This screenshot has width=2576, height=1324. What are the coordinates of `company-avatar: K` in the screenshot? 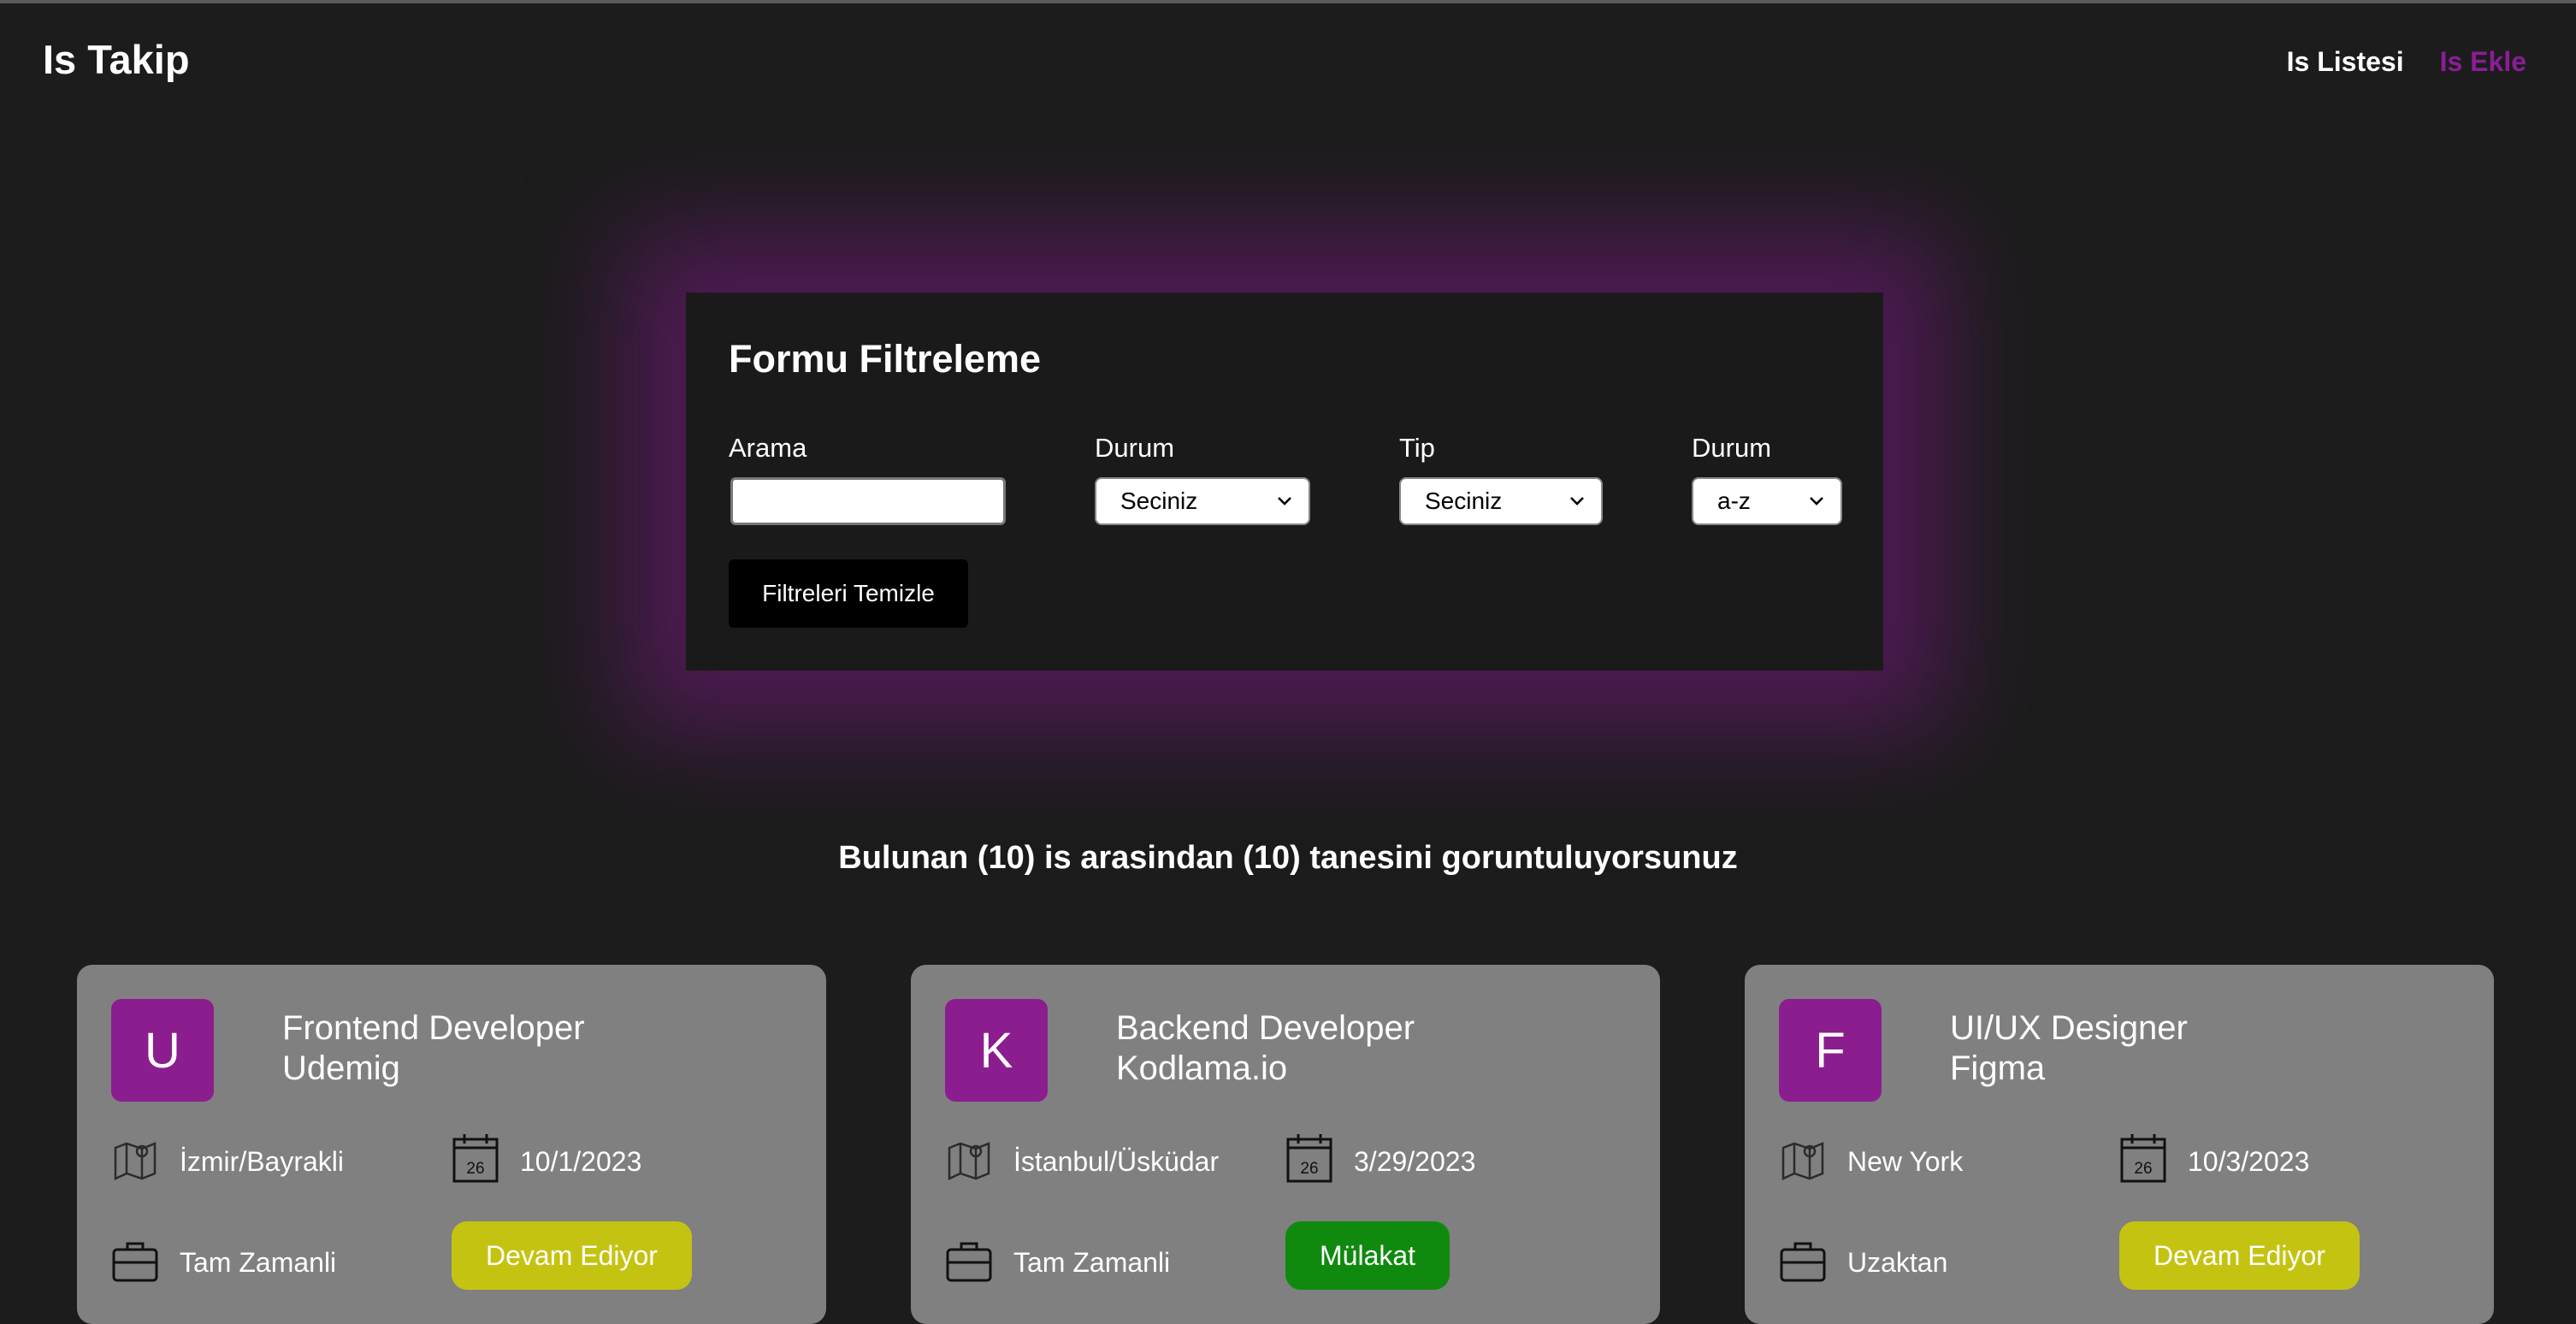 It's located at (996, 1050).